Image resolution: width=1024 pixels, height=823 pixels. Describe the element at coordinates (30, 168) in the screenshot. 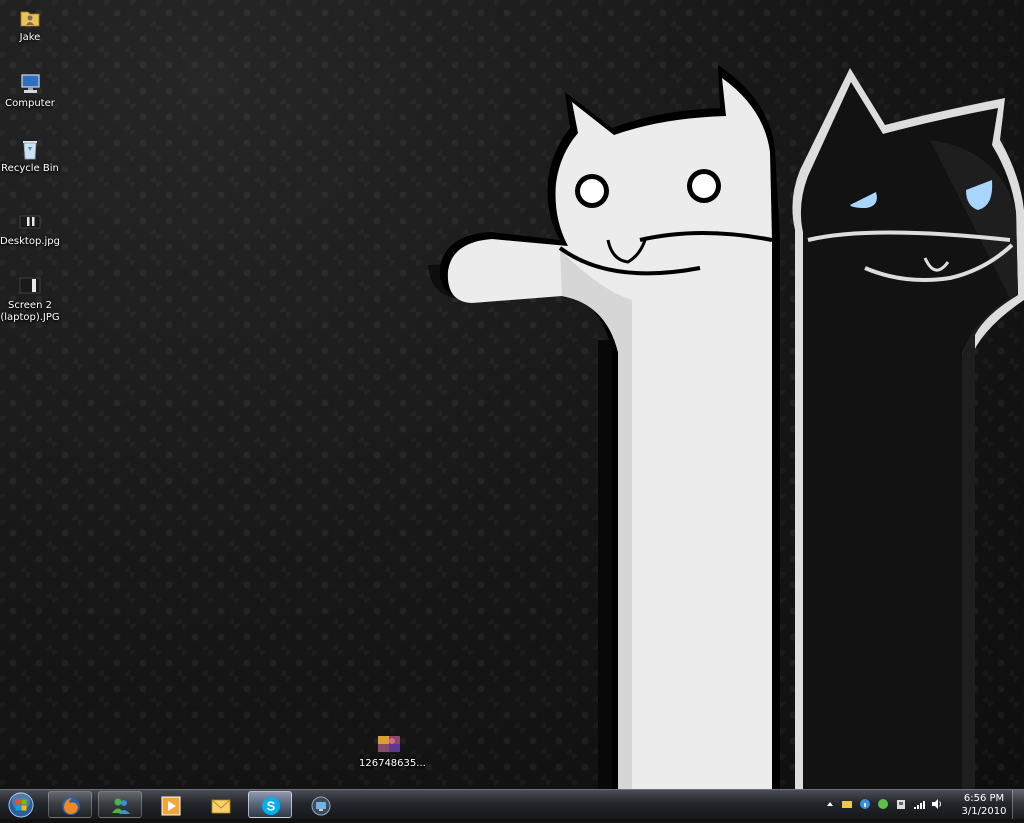

I see `desktop-icon-label: Recycle Bin` at that location.